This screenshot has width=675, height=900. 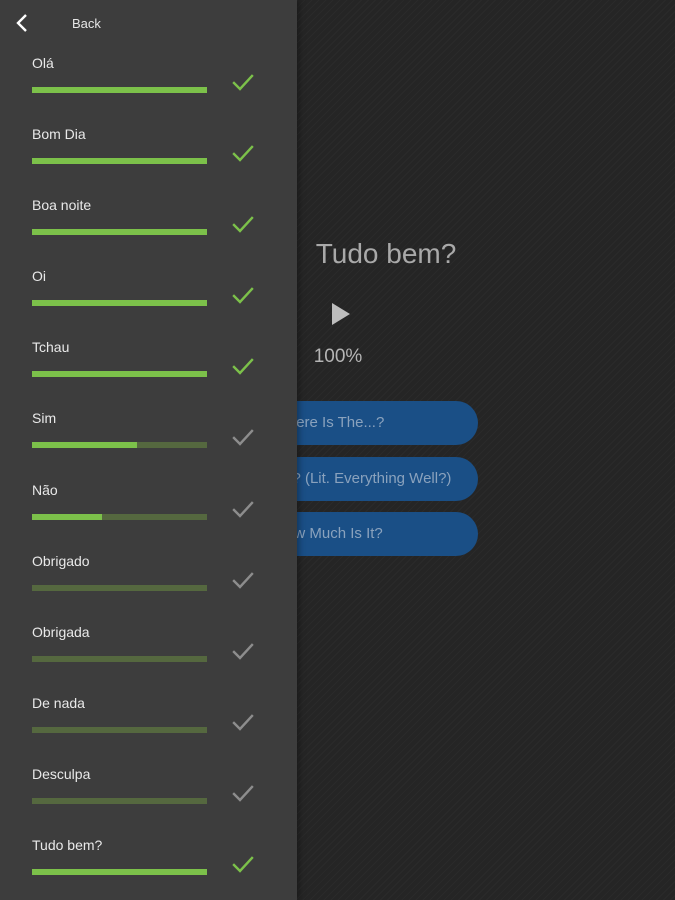 I want to click on chevron-left-icon, so click(x=22, y=23).